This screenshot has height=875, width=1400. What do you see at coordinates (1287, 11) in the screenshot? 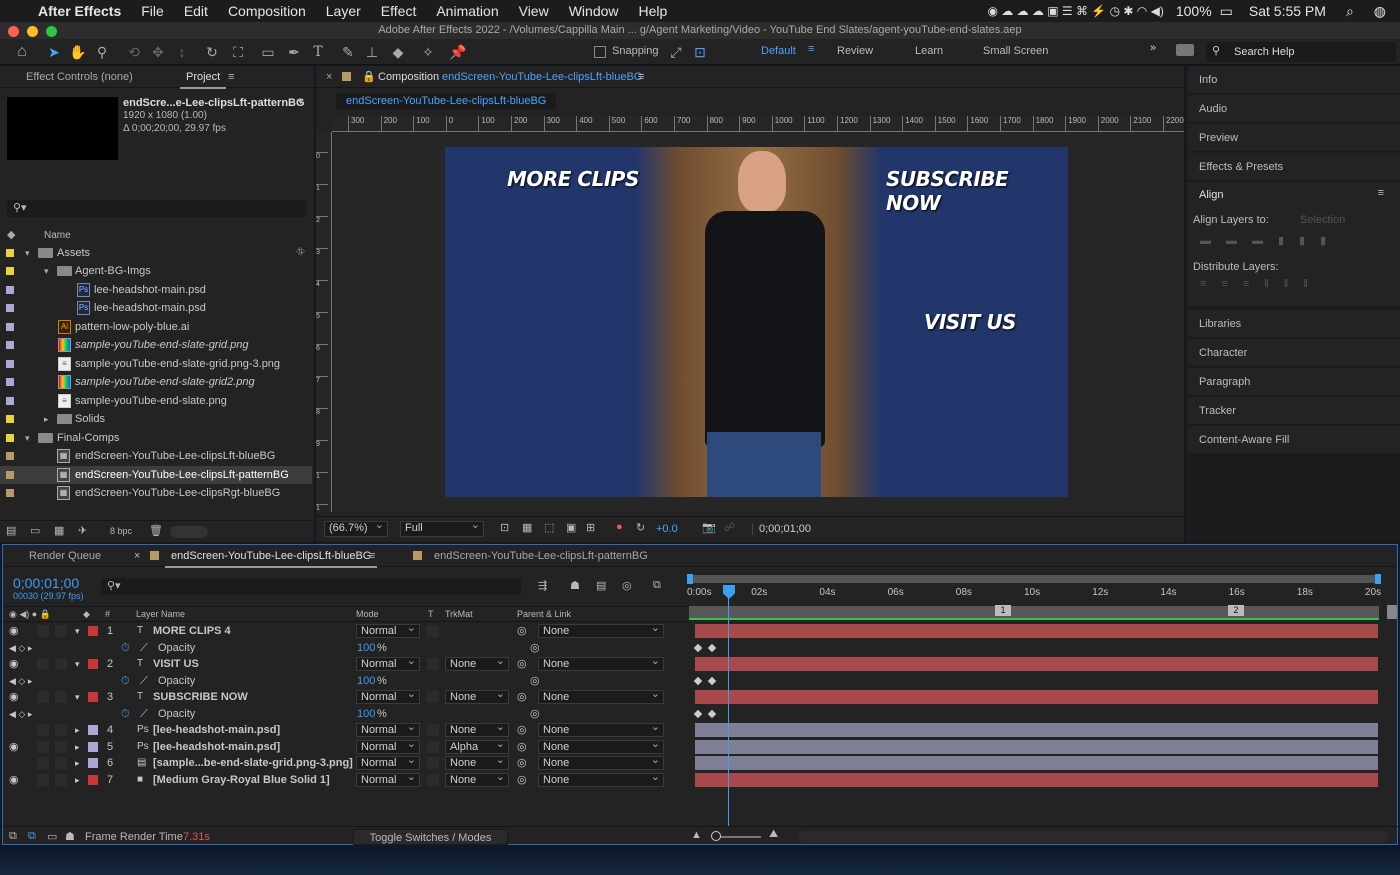
I see `clock: Sat 5:55 PM` at bounding box center [1287, 11].